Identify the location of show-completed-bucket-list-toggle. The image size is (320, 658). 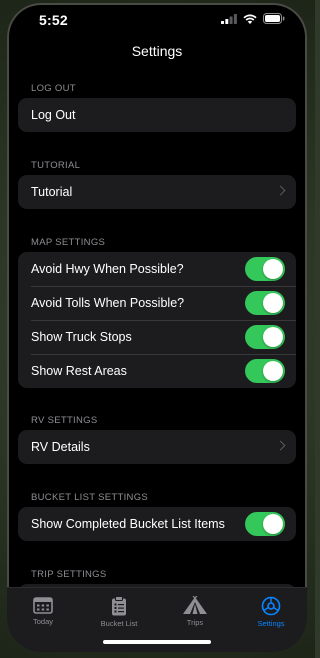
(265, 524).